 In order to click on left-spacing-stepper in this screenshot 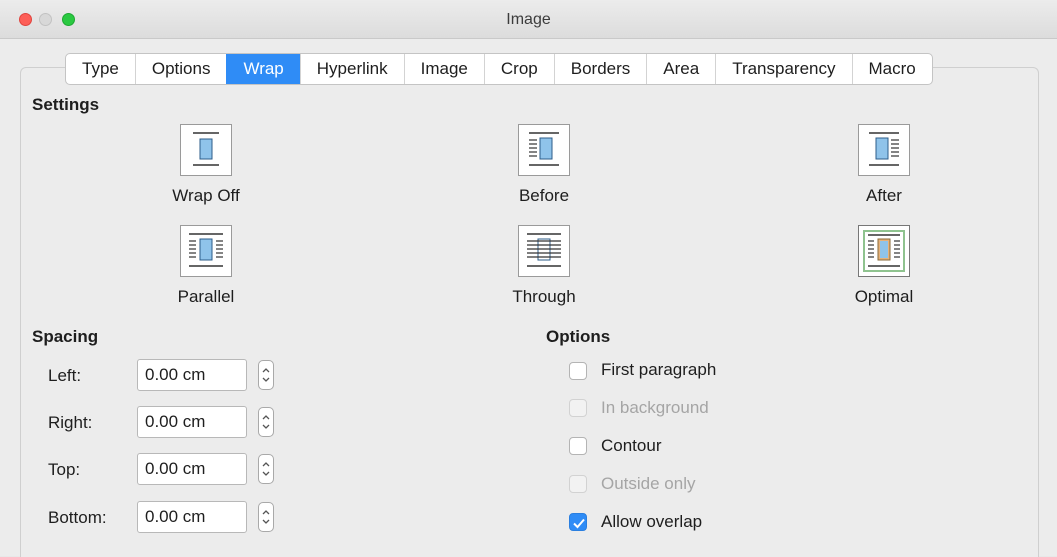, I will do `click(266, 375)`.